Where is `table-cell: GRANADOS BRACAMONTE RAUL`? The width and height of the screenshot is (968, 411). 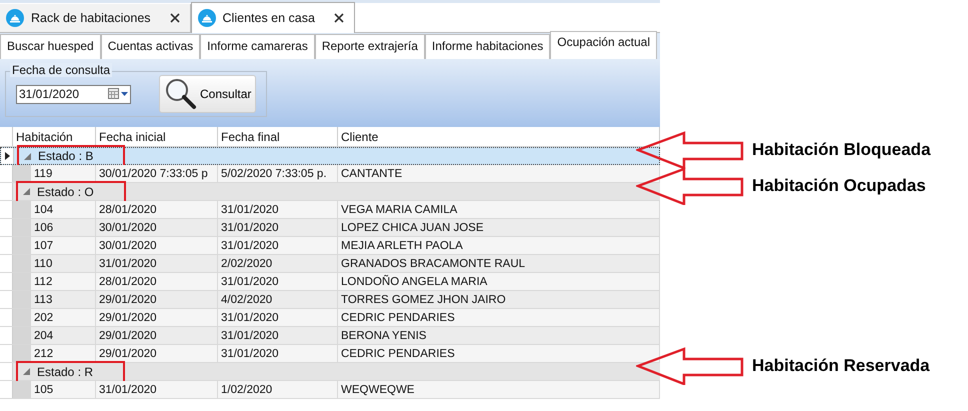 table-cell: GRANADOS BRACAMONTE RAUL is located at coordinates (499, 263).